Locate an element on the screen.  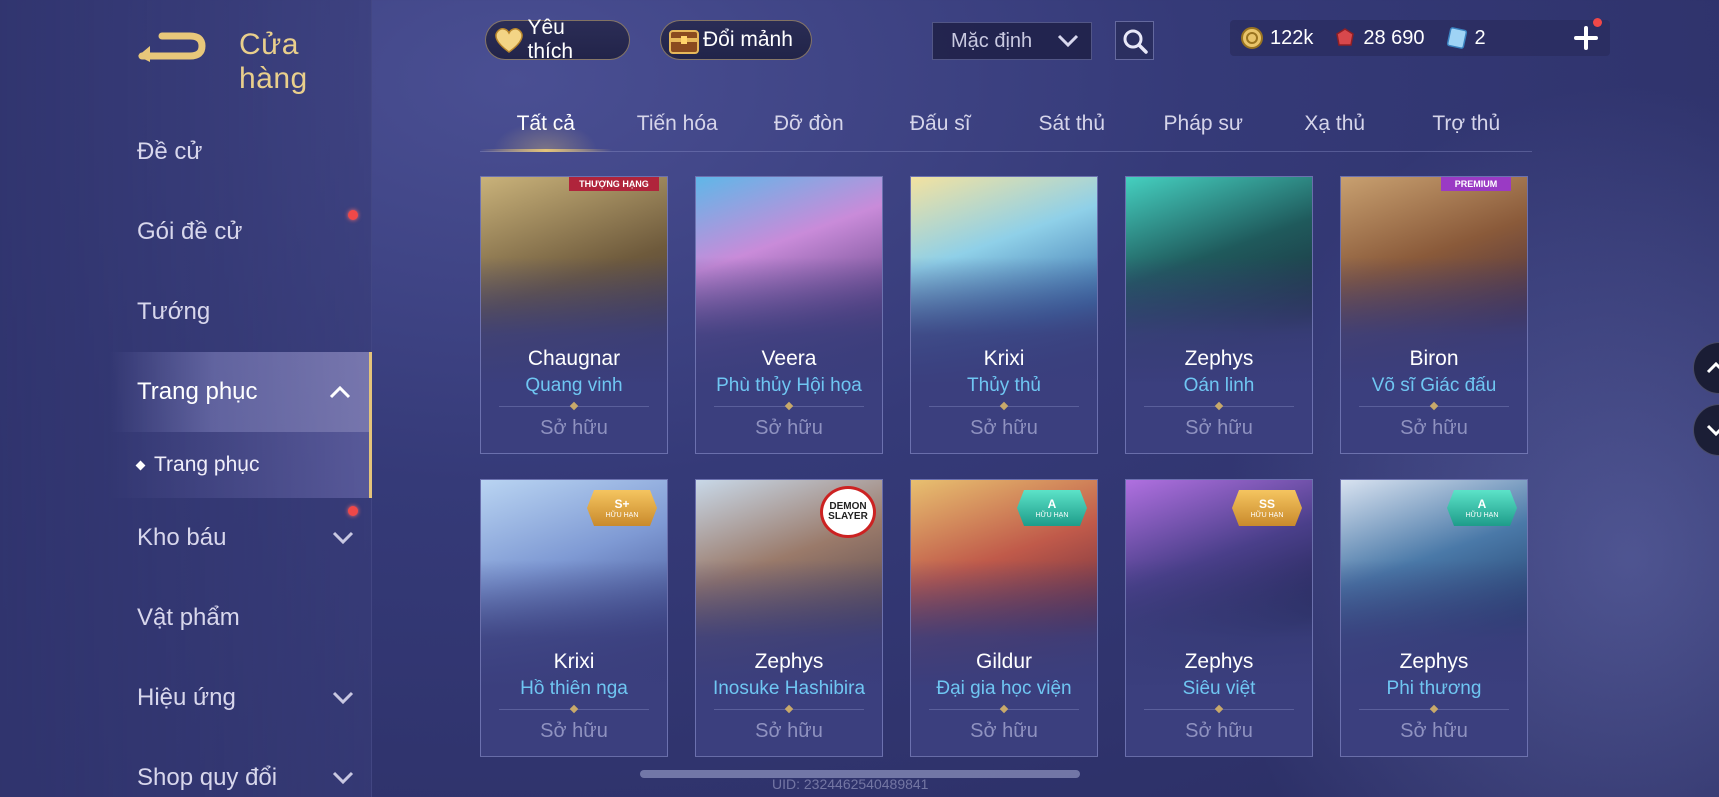
gold-counter: 122k is located at coordinates (1276, 38).